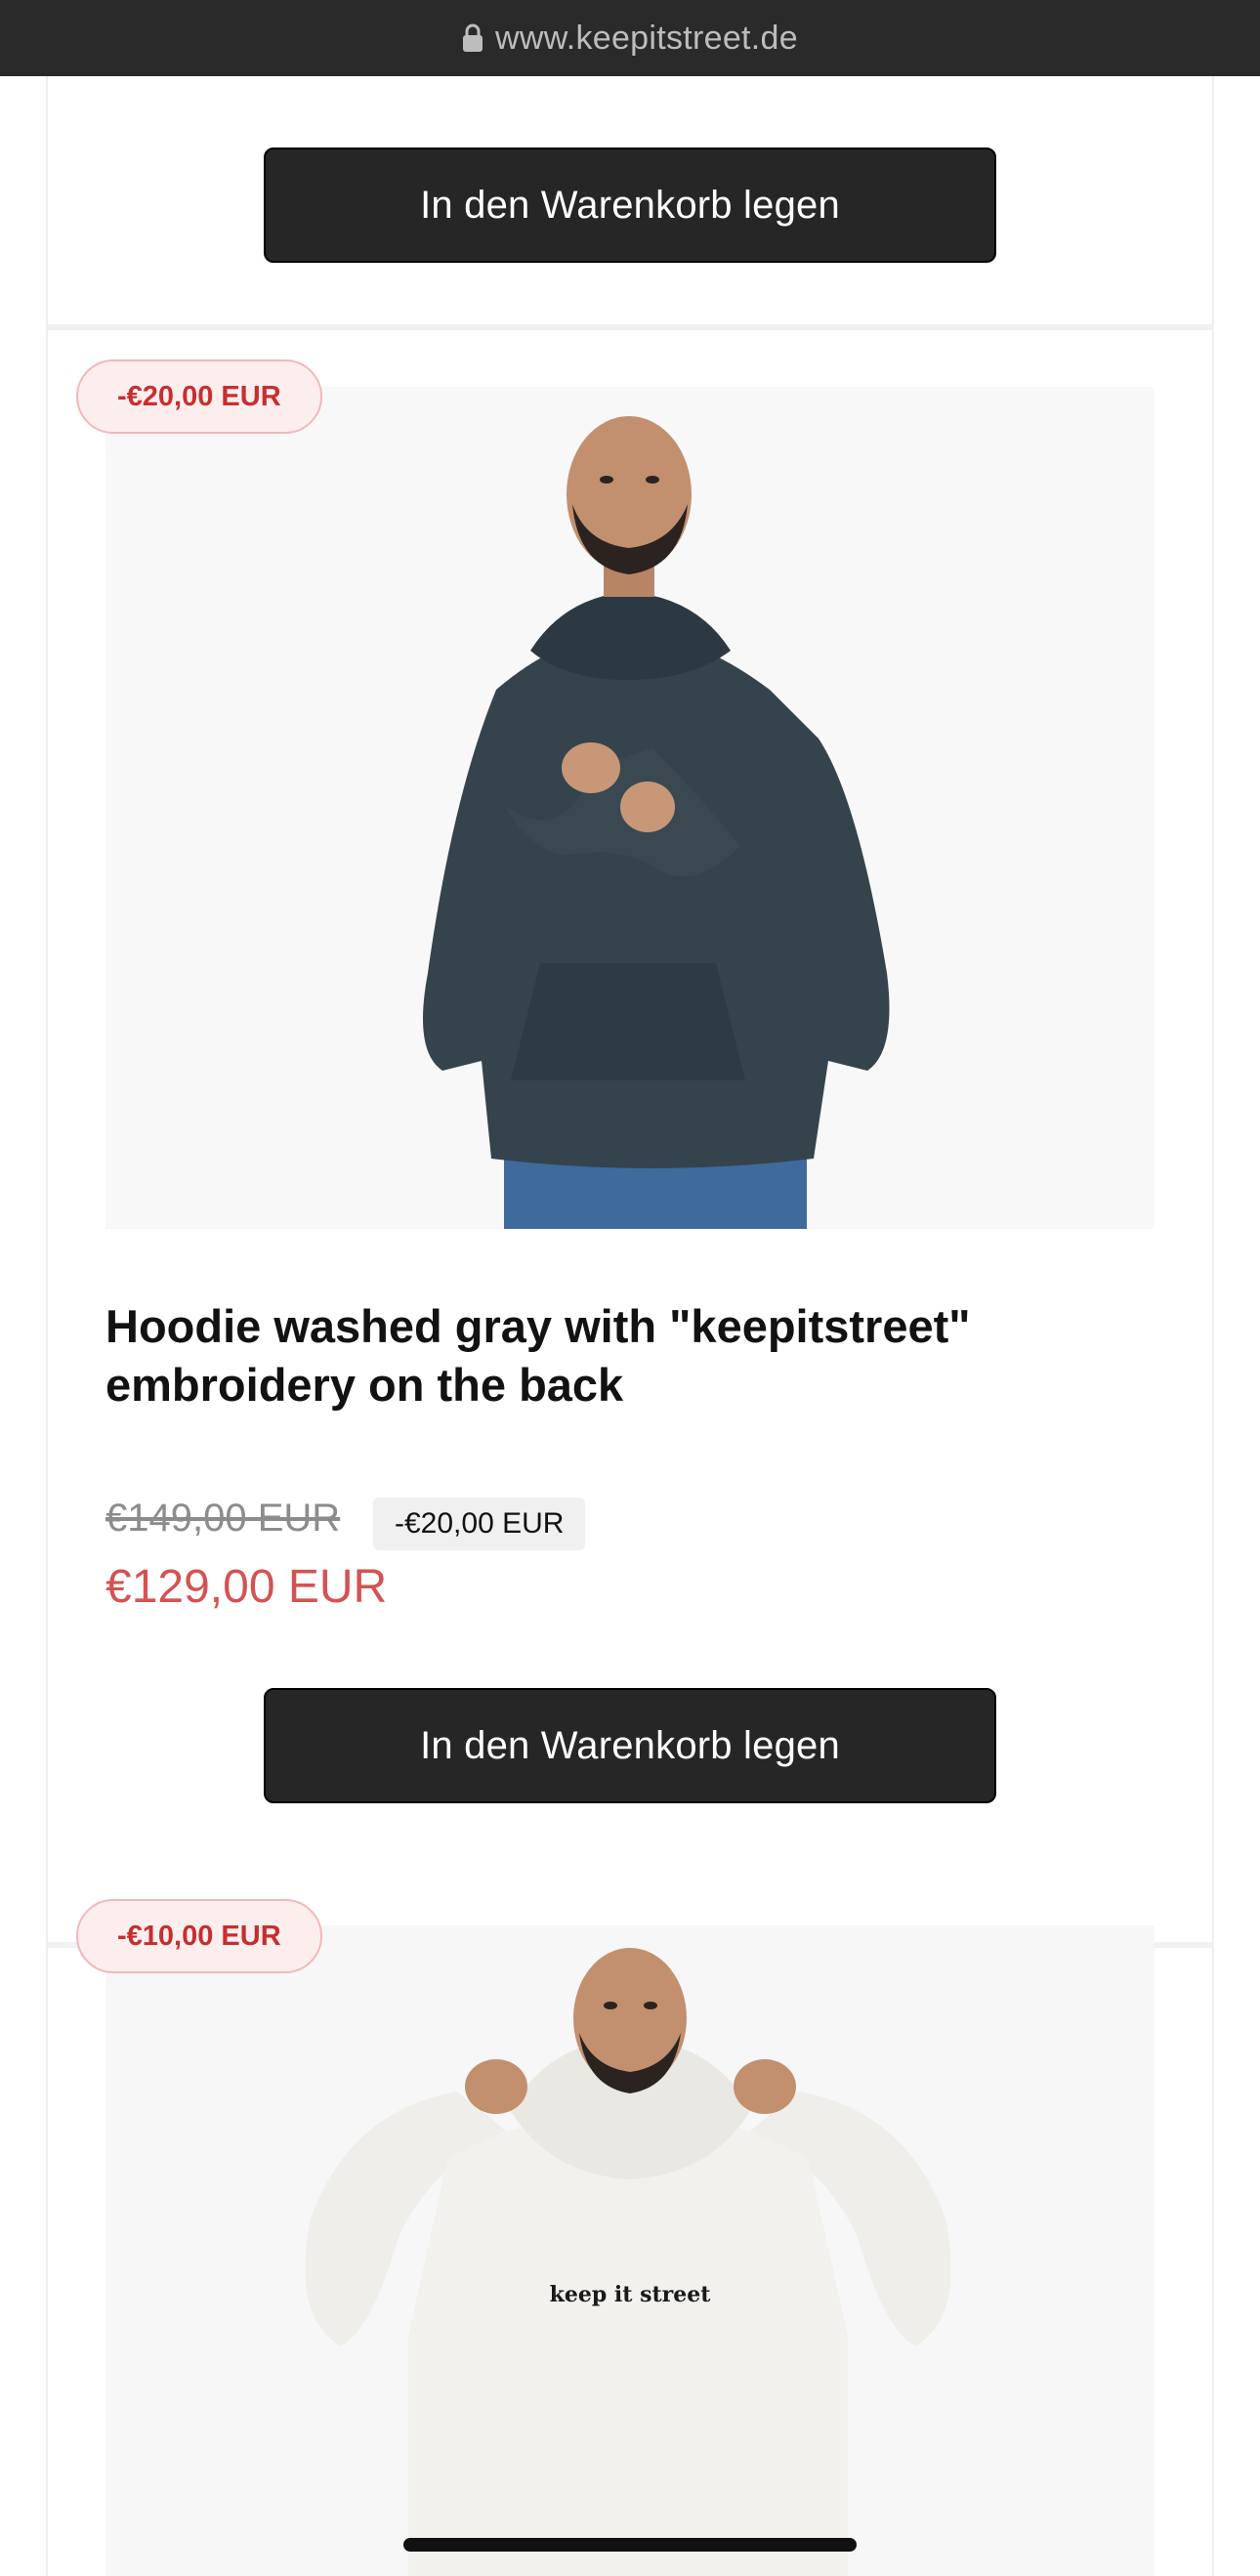  What do you see at coordinates (246, 1587) in the screenshot?
I see `sale-price: €129,00 EUR` at bounding box center [246, 1587].